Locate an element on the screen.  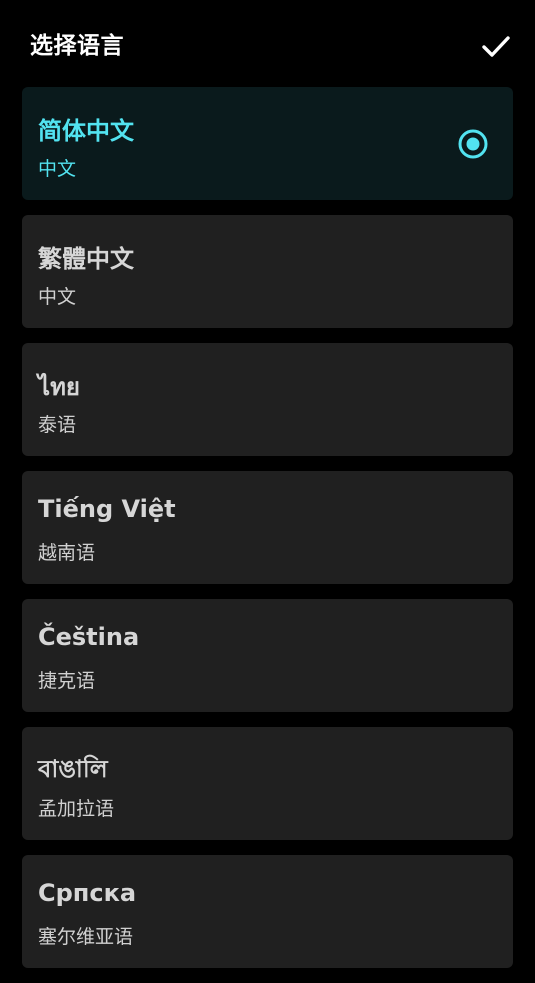
language-item-thai: ไทย 泰语 is located at coordinates (267, 399).